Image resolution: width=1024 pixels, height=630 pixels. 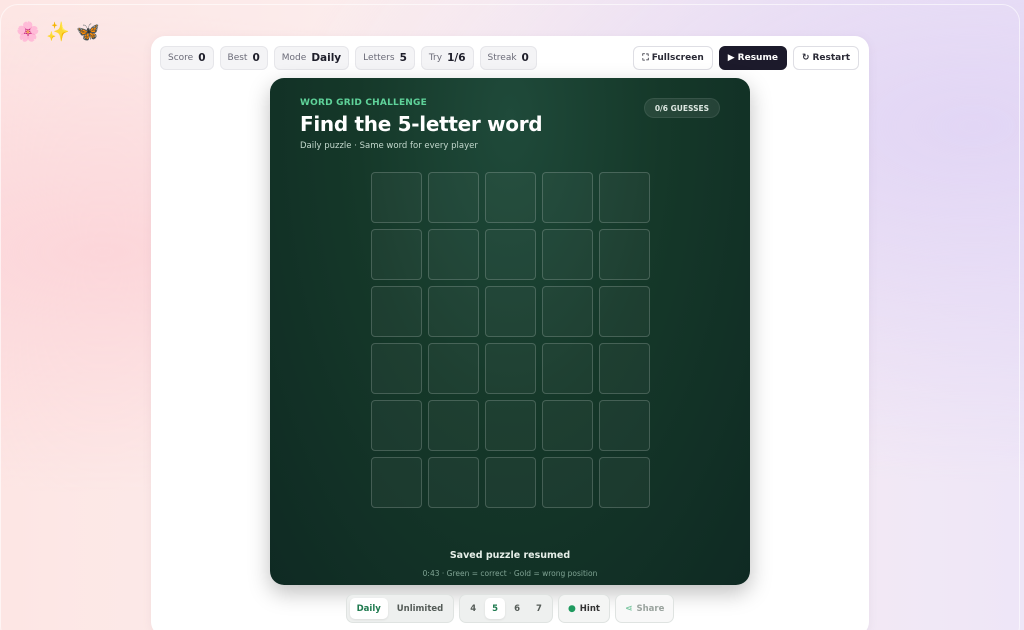 I want to click on mode-toggle: Daily Unlimited, so click(x=400, y=608).